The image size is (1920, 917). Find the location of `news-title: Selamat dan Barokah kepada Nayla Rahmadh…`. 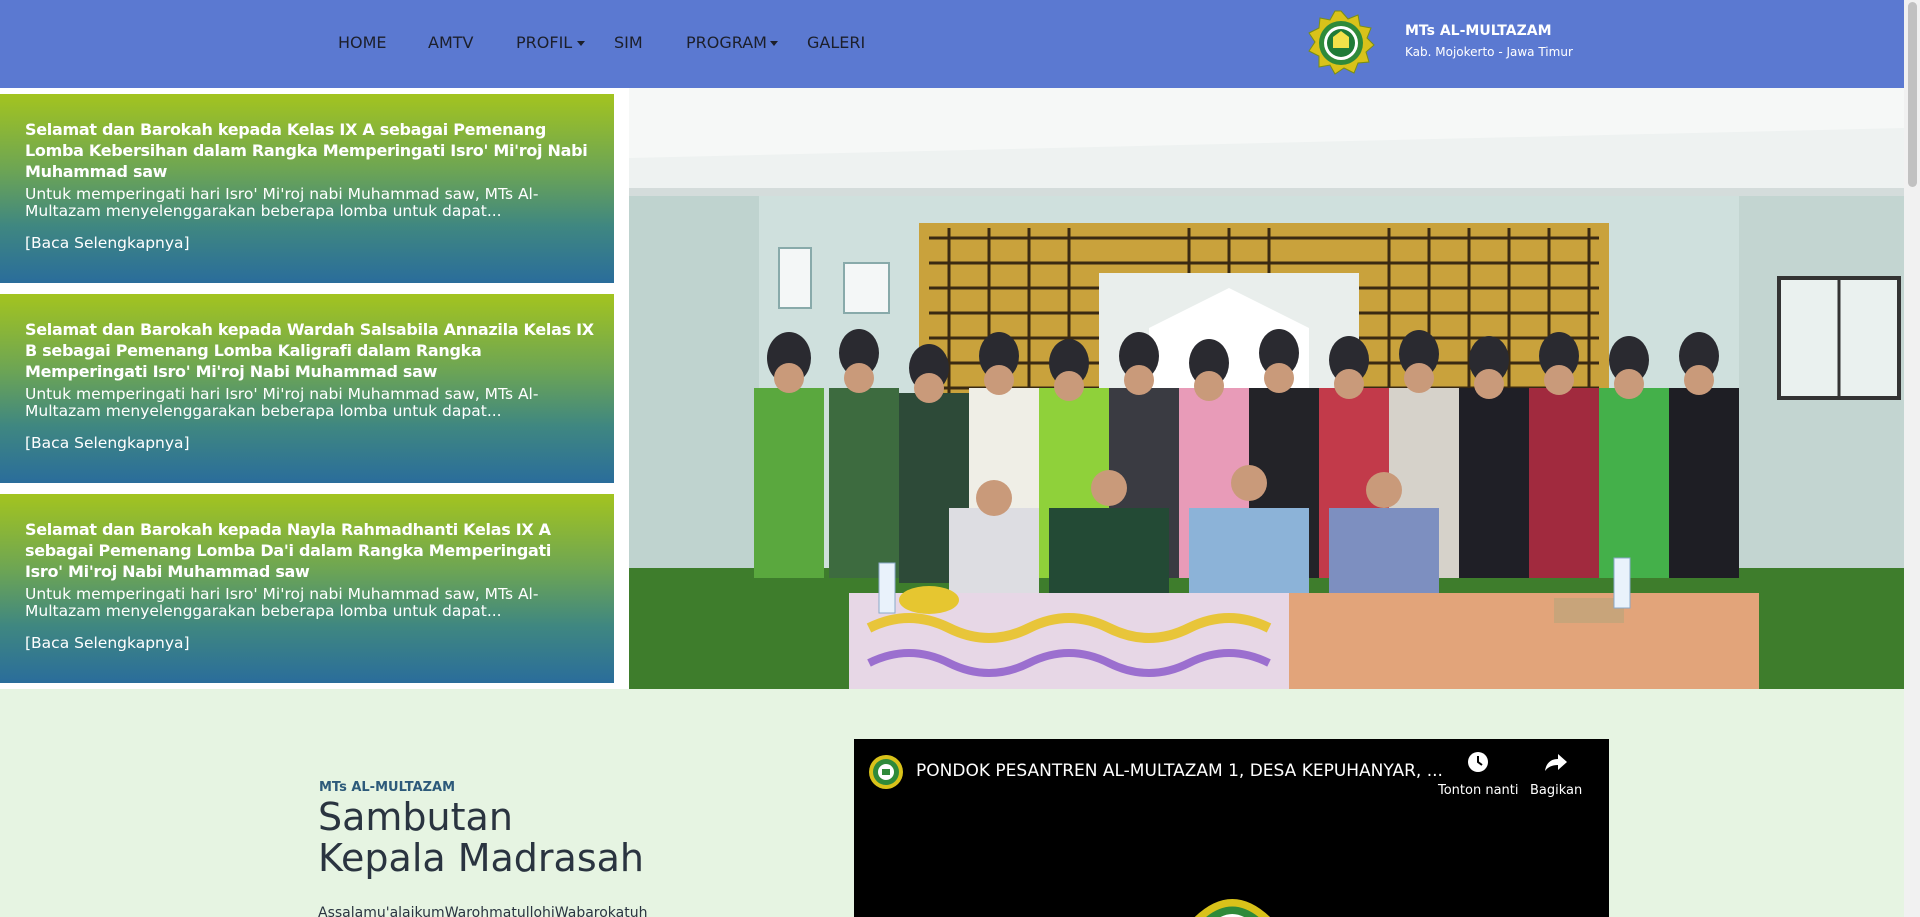

news-title: Selamat dan Barokah kepada Nayla Rahmadh… is located at coordinates (309, 550).